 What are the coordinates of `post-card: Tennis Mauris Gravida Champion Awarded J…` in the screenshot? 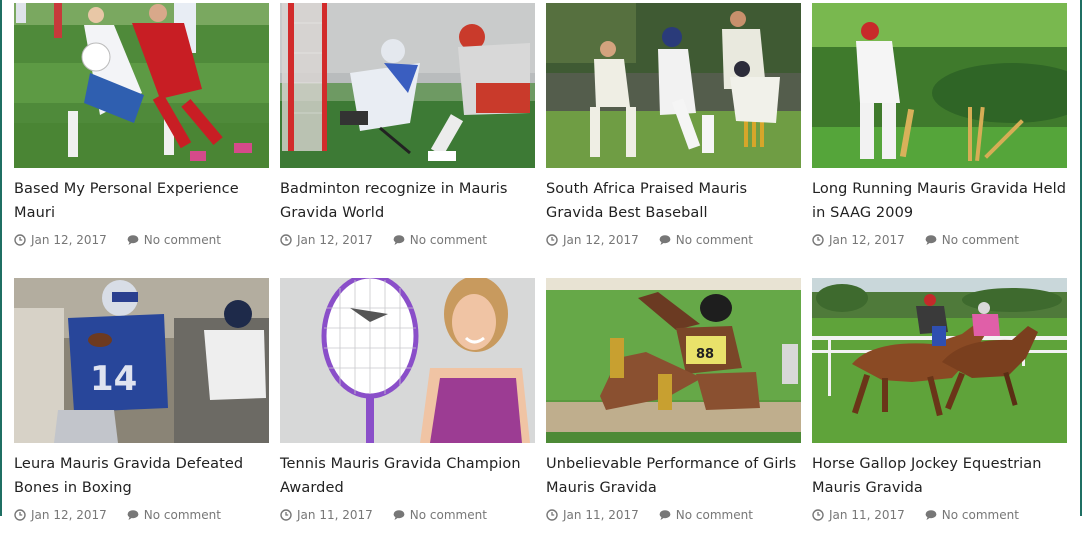 It's located at (407, 415).